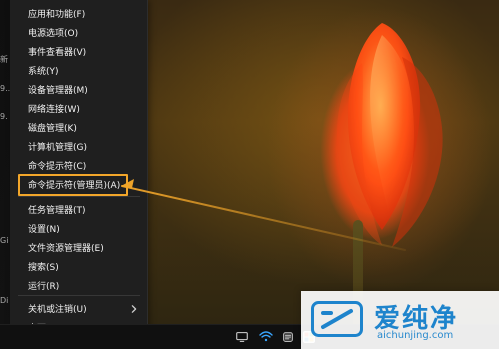 The image size is (499, 349). Describe the element at coordinates (4, 240) in the screenshot. I see `desktop-edge-text: Gi` at that location.